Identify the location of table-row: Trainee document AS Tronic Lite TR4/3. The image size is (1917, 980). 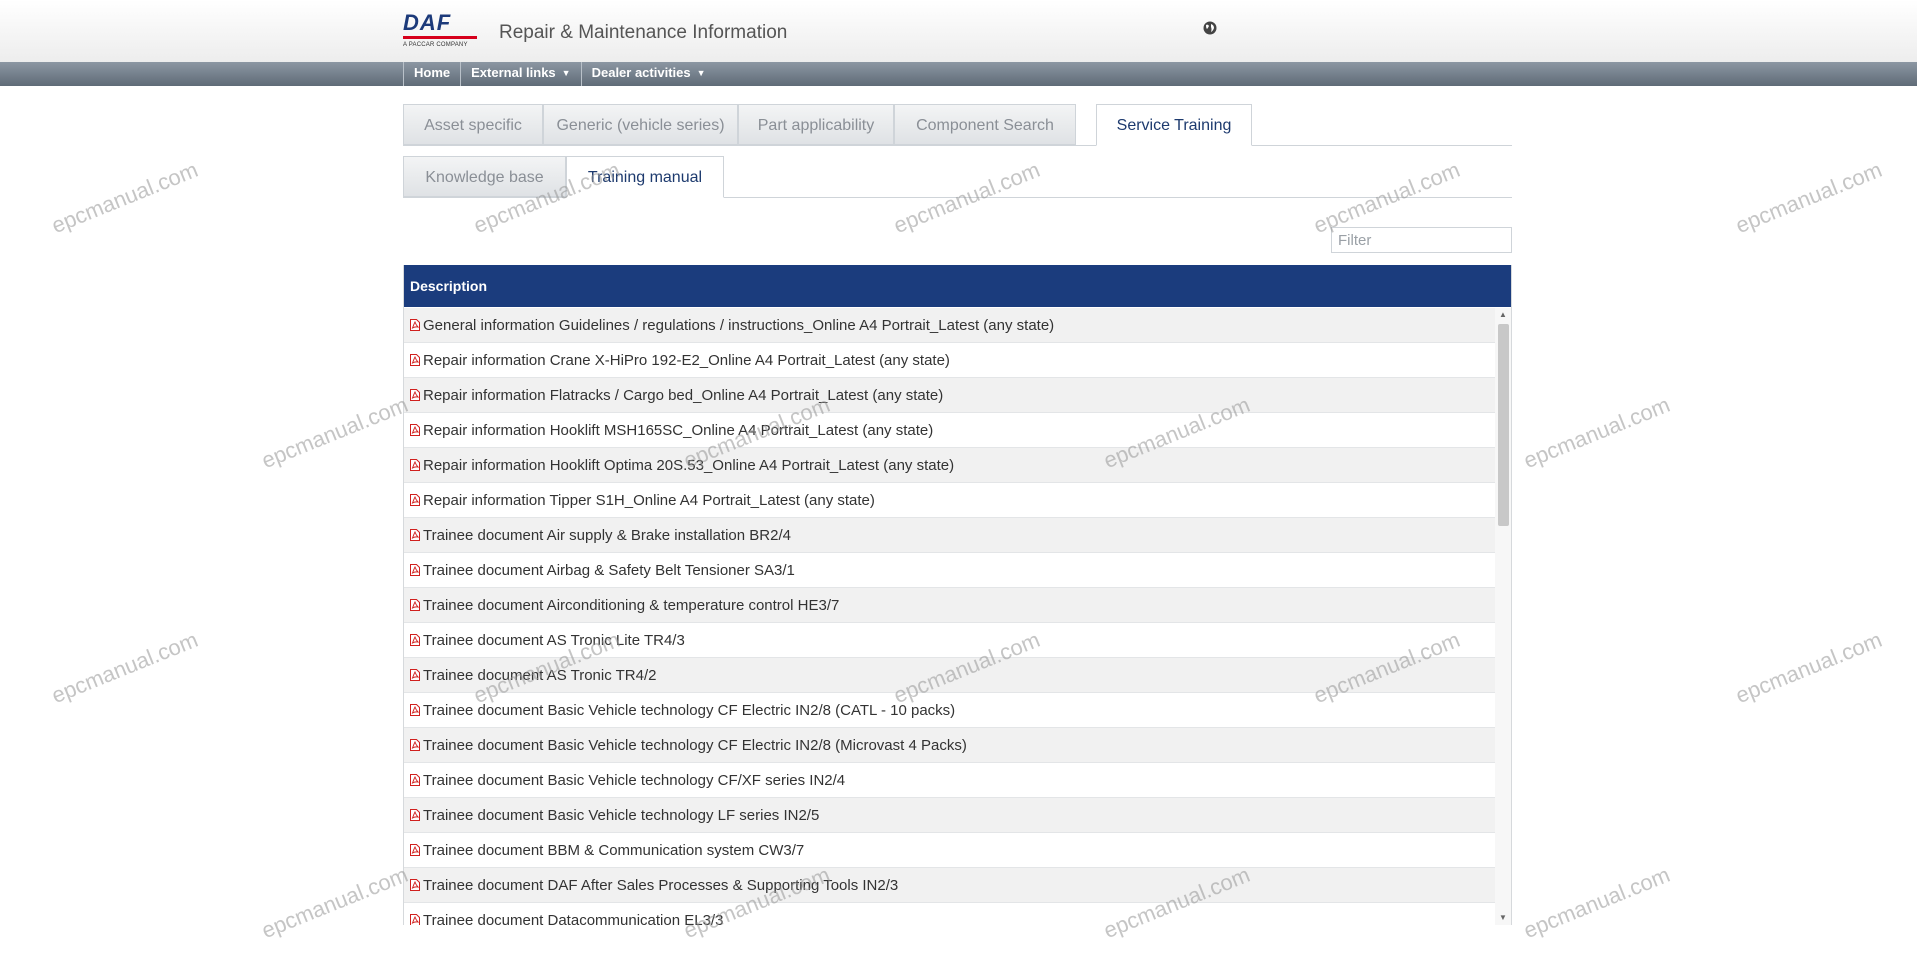
(949, 640).